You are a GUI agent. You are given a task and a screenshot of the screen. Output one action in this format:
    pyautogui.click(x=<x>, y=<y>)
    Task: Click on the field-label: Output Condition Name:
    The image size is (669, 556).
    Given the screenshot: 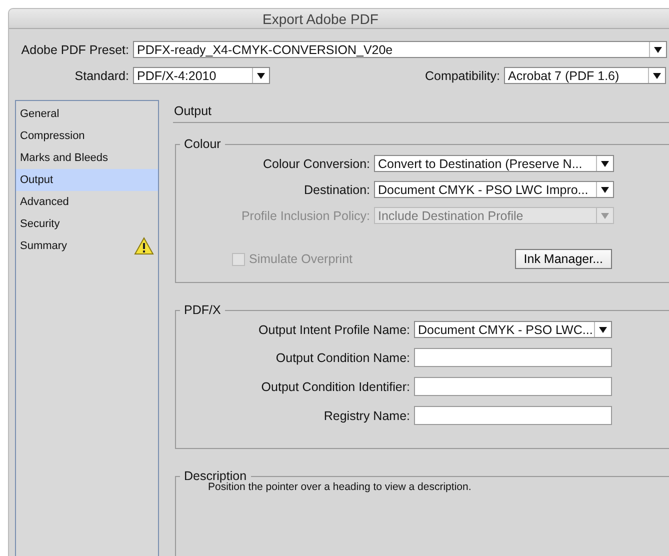 What is the action you would take?
    pyautogui.click(x=342, y=357)
    